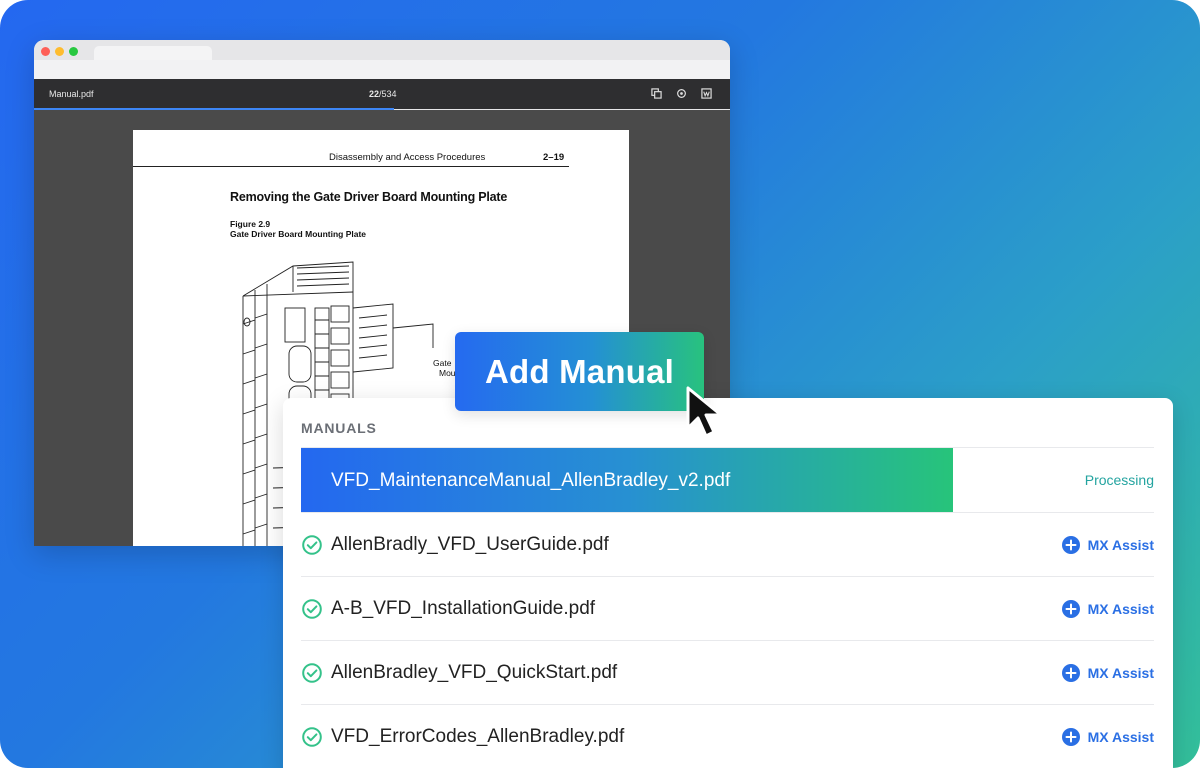 The height and width of the screenshot is (768, 1200). I want to click on minimize-window-button, so click(59, 51).